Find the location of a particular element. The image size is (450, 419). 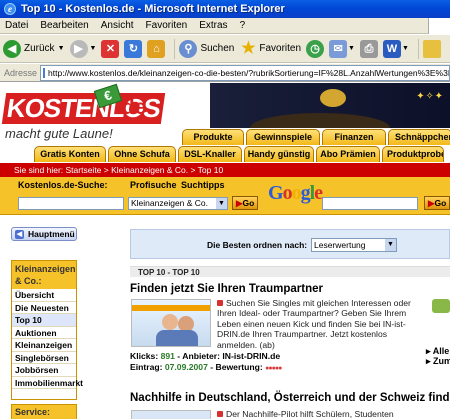

favorites-button: ★ Favoriten is located at coordinates (270, 49).